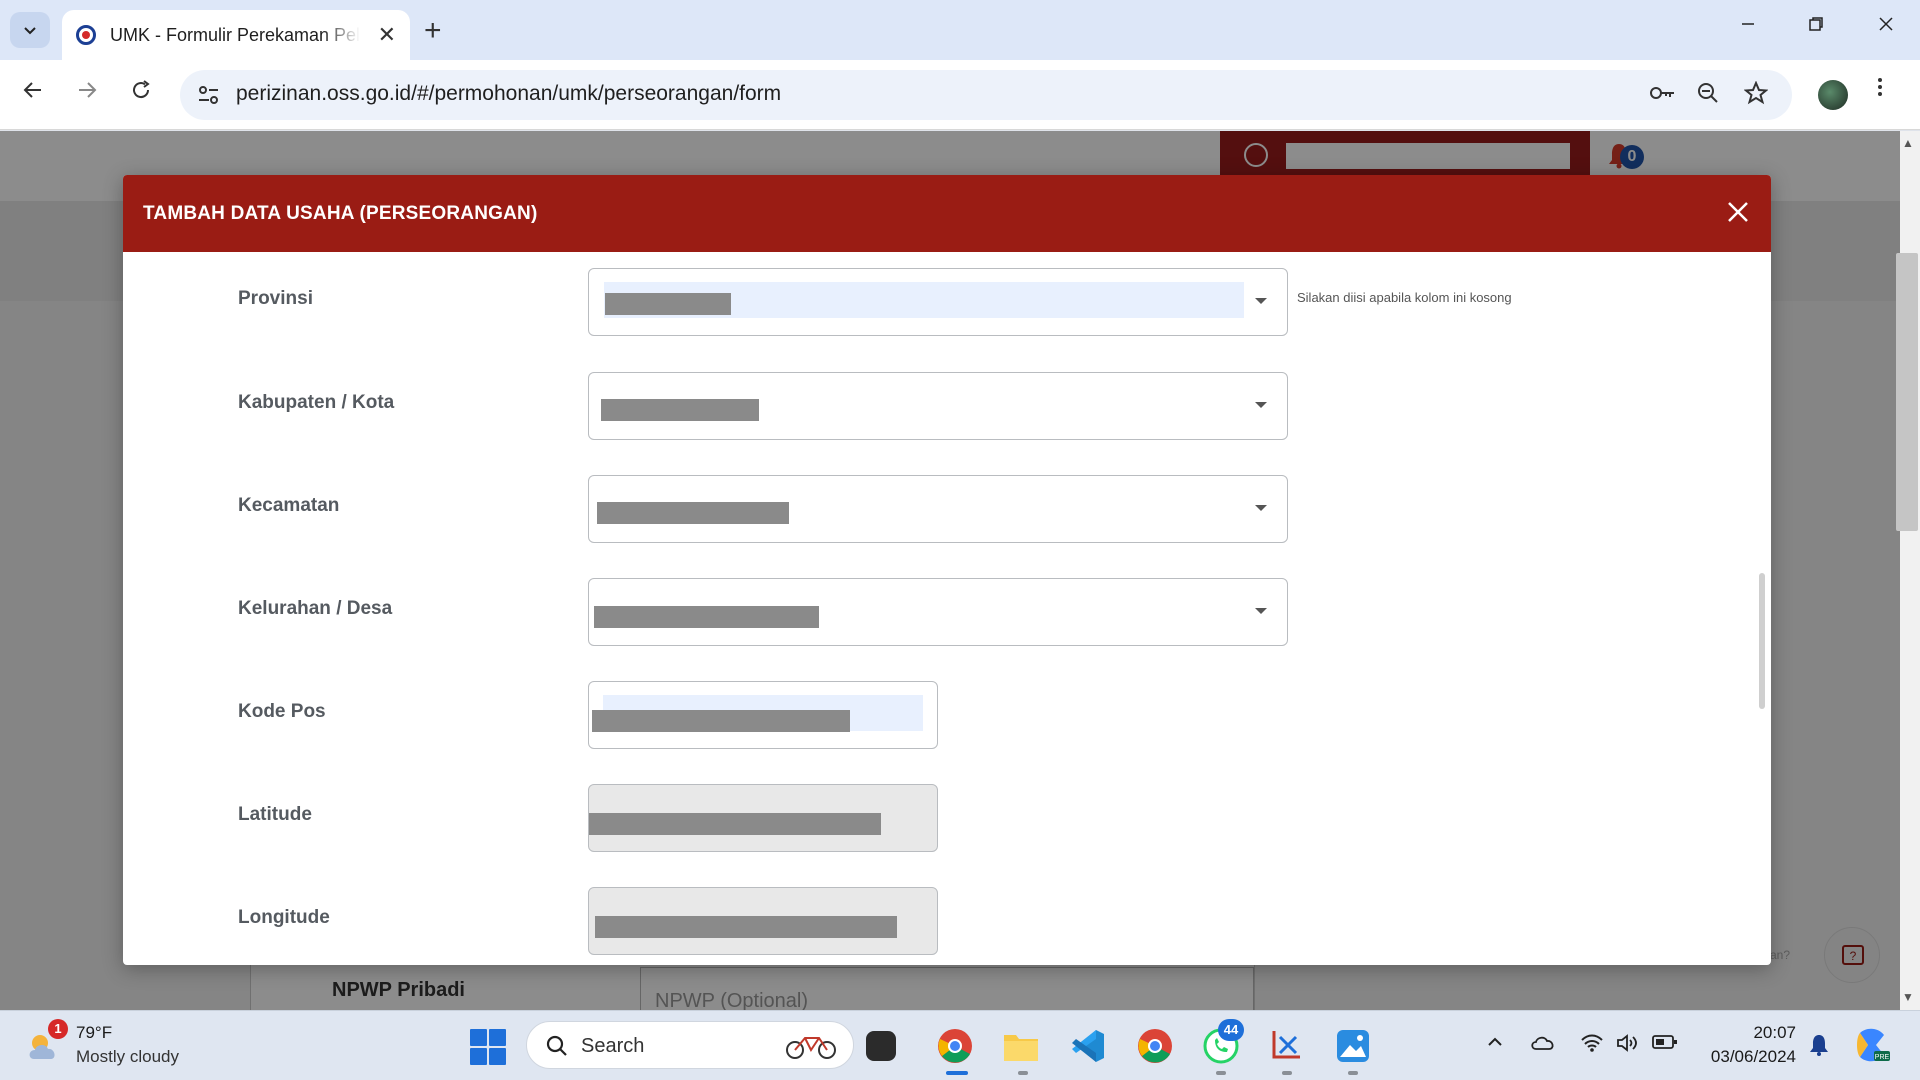 This screenshot has height=1080, width=1920. What do you see at coordinates (746, 927) in the screenshot?
I see `longitude-value-redacted` at bounding box center [746, 927].